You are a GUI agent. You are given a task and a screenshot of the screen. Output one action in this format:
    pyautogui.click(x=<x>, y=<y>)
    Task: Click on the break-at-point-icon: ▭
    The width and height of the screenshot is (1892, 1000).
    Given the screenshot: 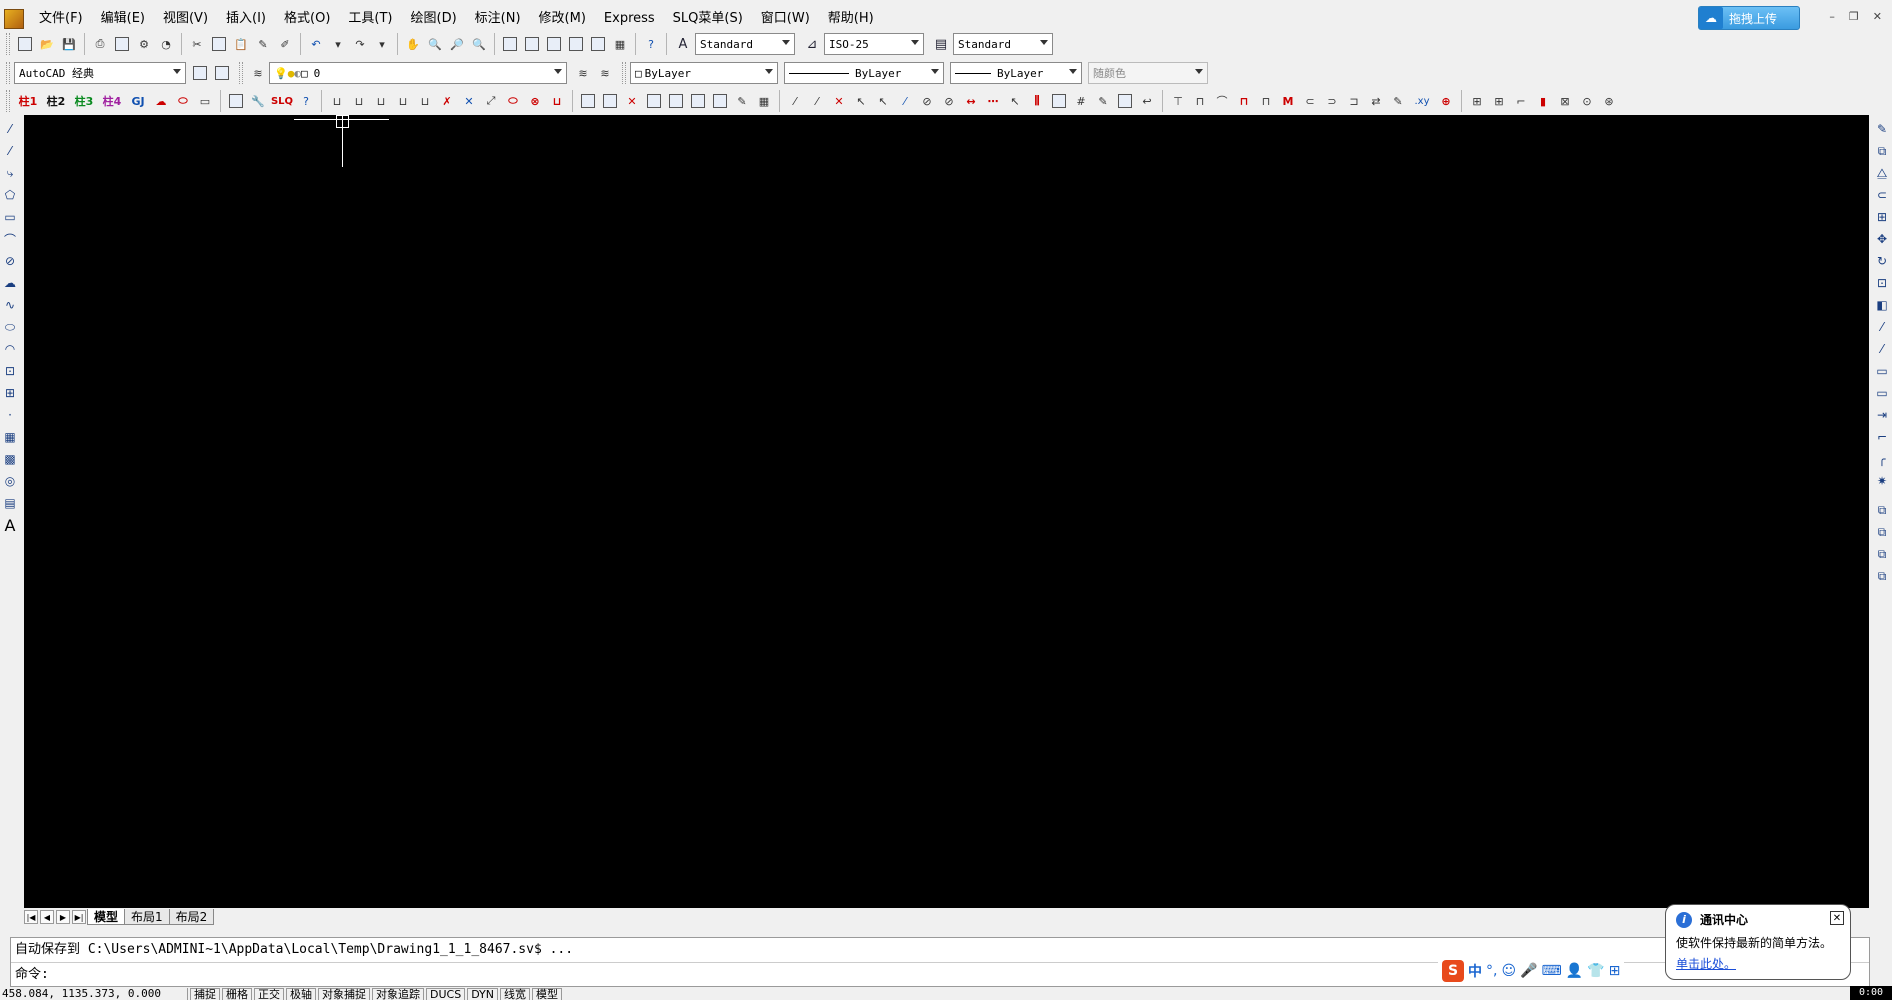 What is the action you would take?
    pyautogui.click(x=1882, y=371)
    